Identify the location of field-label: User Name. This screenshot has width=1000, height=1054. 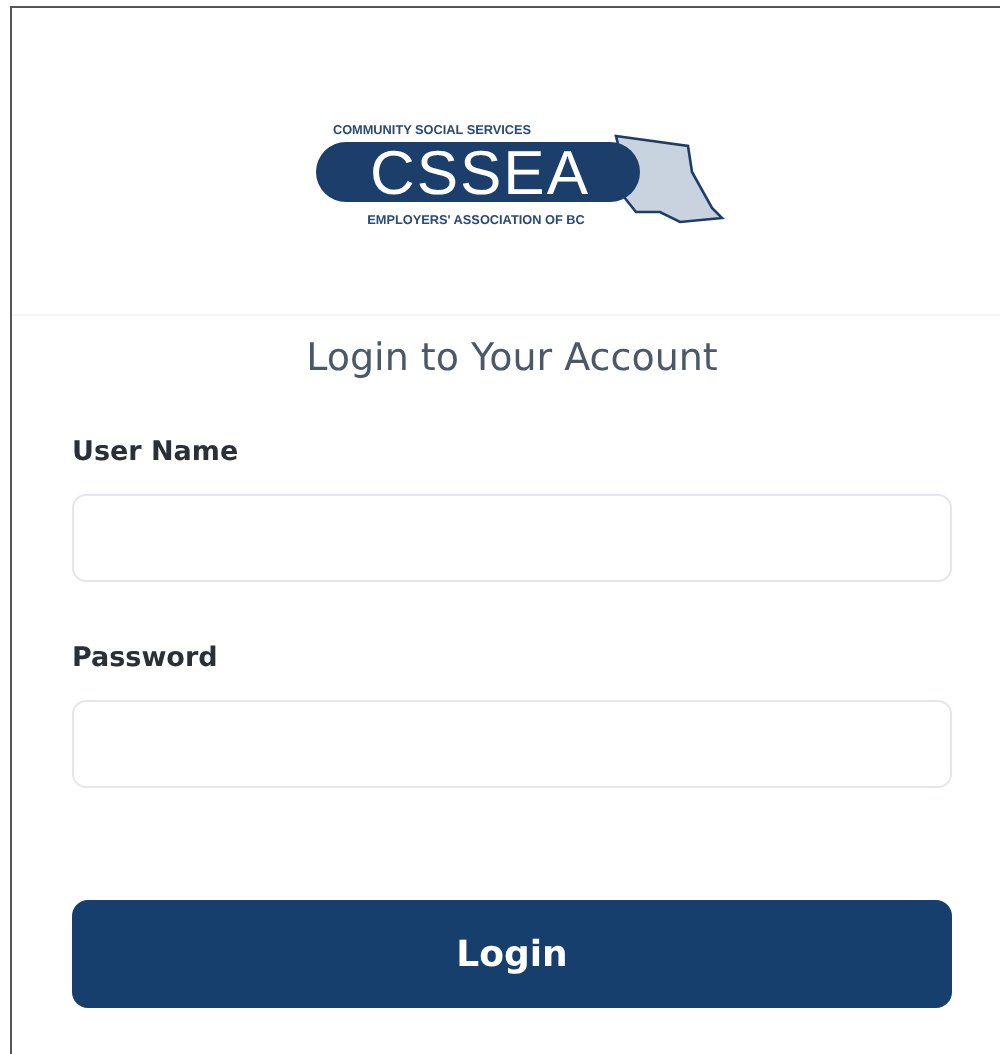
(155, 452).